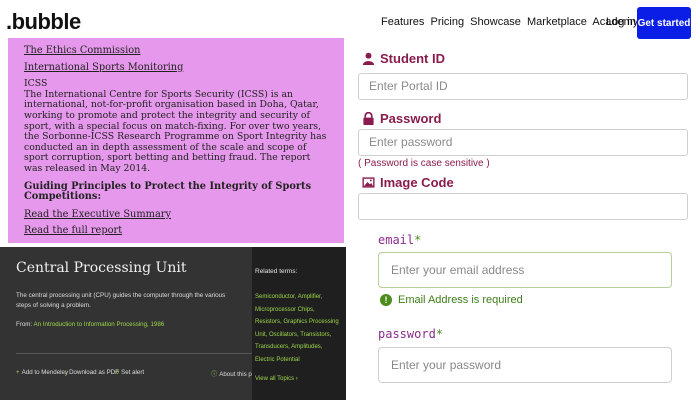 The height and width of the screenshot is (400, 700). What do you see at coordinates (621, 22) in the screenshot?
I see `login-link: Log in` at bounding box center [621, 22].